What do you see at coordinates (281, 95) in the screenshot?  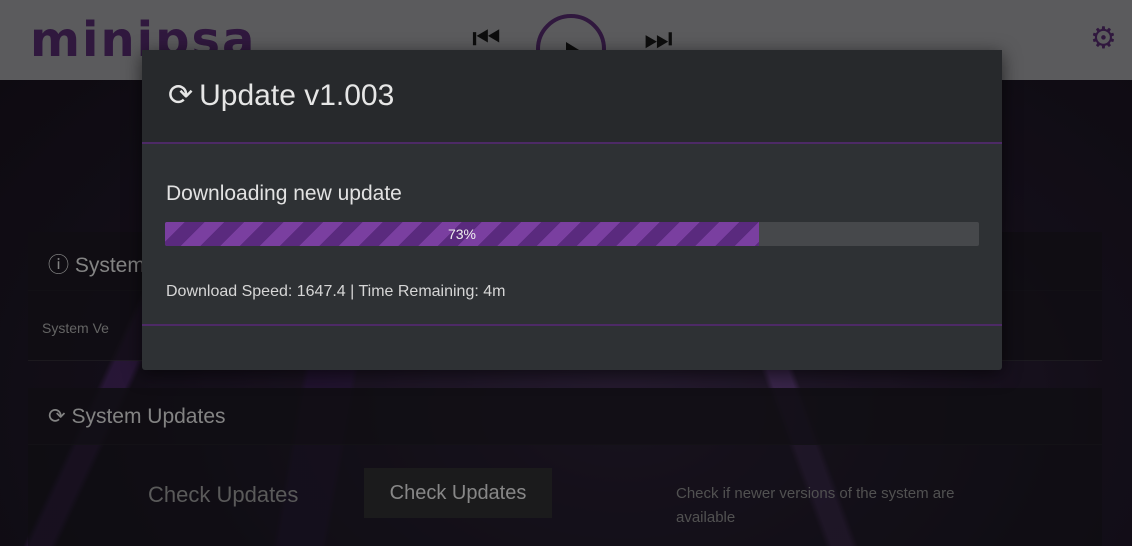 I see `modal-title: ⟳ Update v1.003` at bounding box center [281, 95].